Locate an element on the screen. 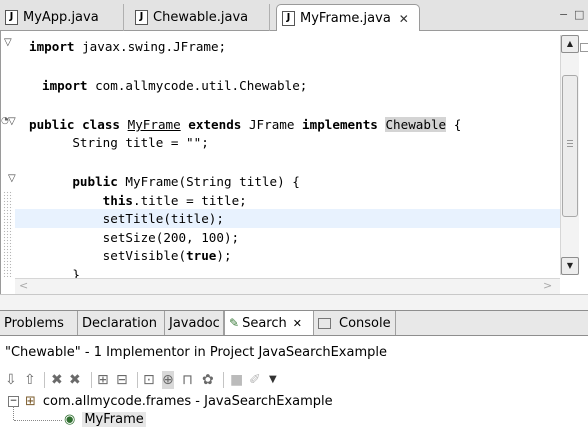  vertical-scrollbar: ▲ ▼ is located at coordinates (569, 155).